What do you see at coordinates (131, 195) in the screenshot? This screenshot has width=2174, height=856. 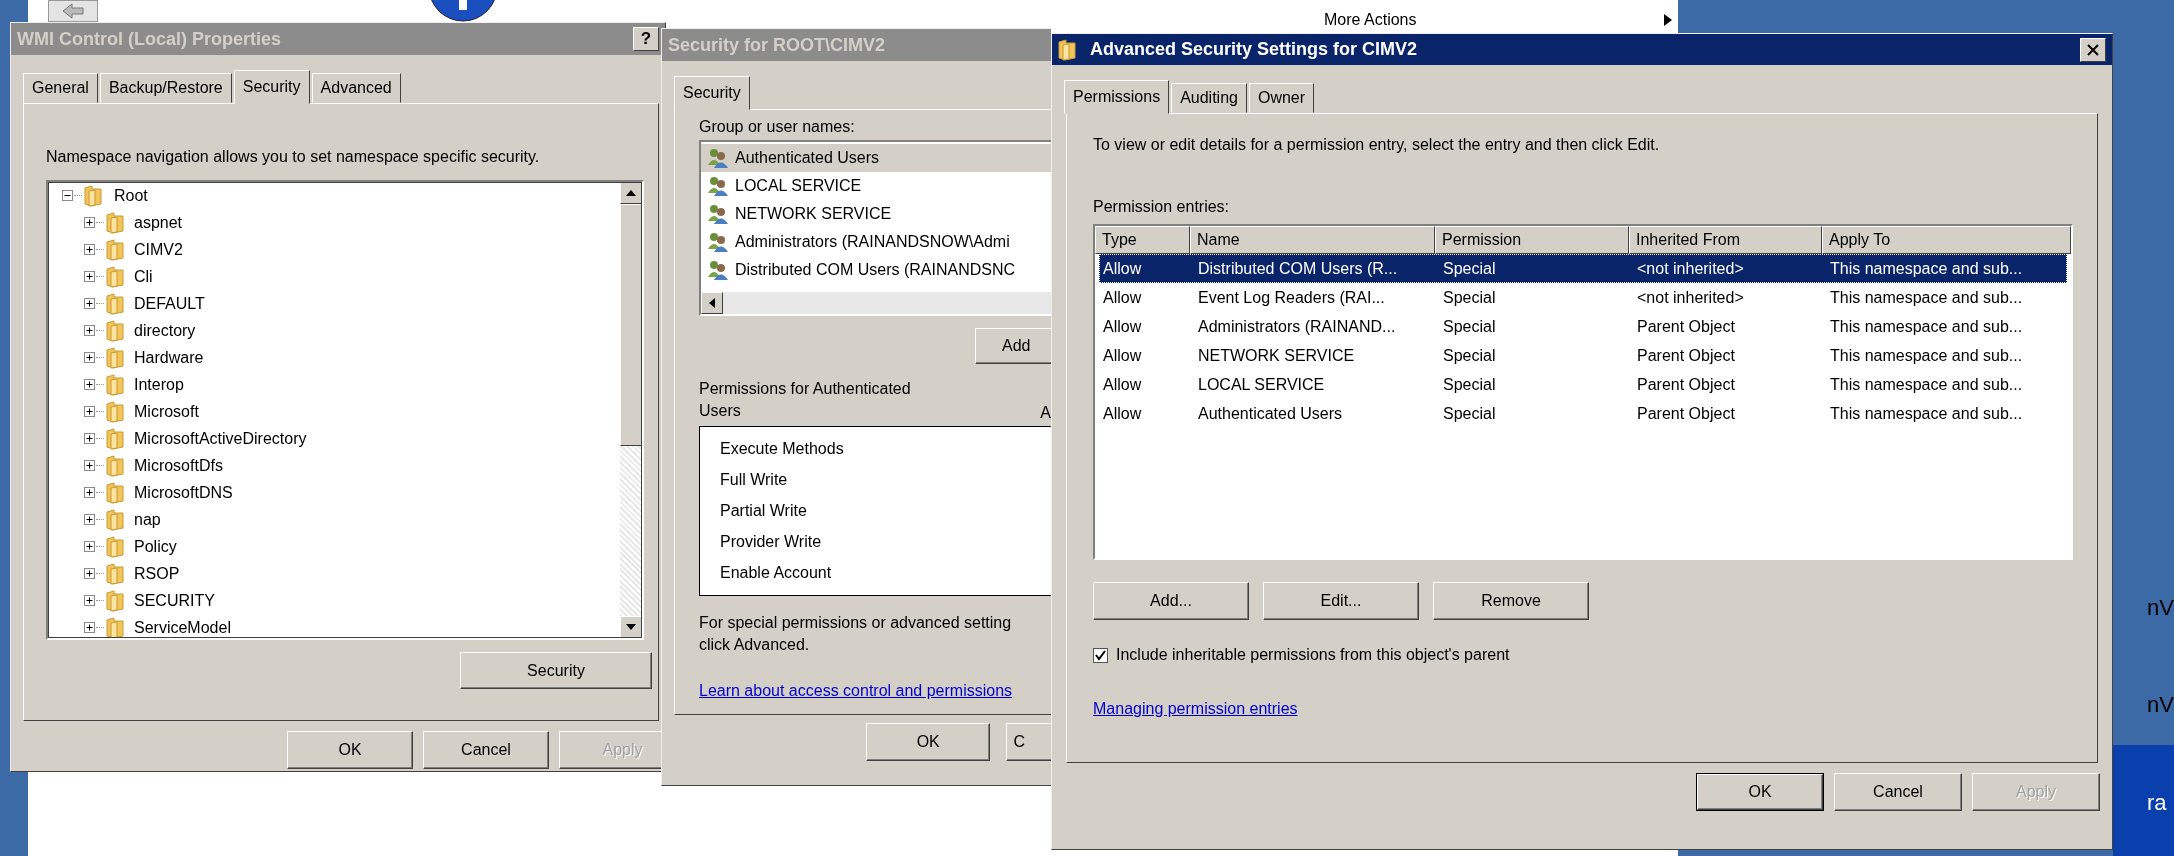 I see `tree-item: Root` at bounding box center [131, 195].